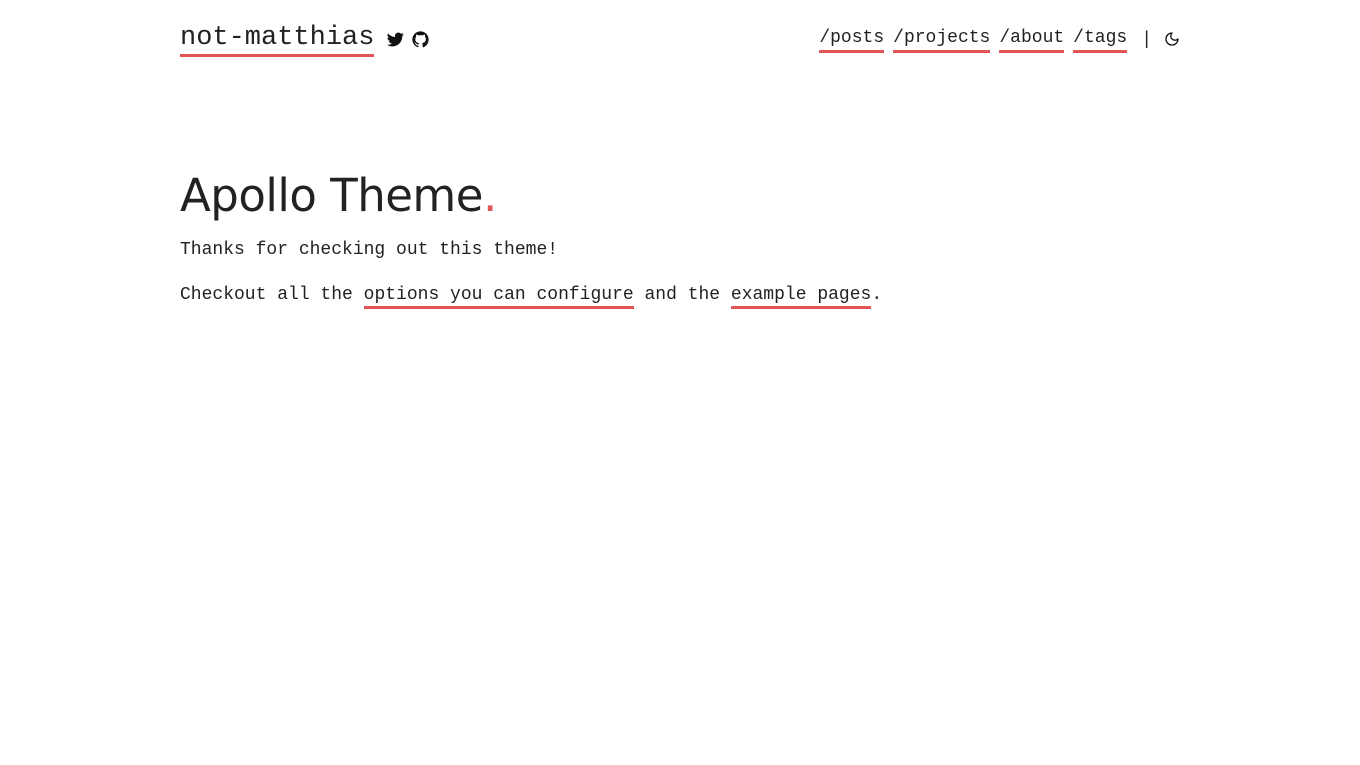  I want to click on twitter-link, so click(396, 39).